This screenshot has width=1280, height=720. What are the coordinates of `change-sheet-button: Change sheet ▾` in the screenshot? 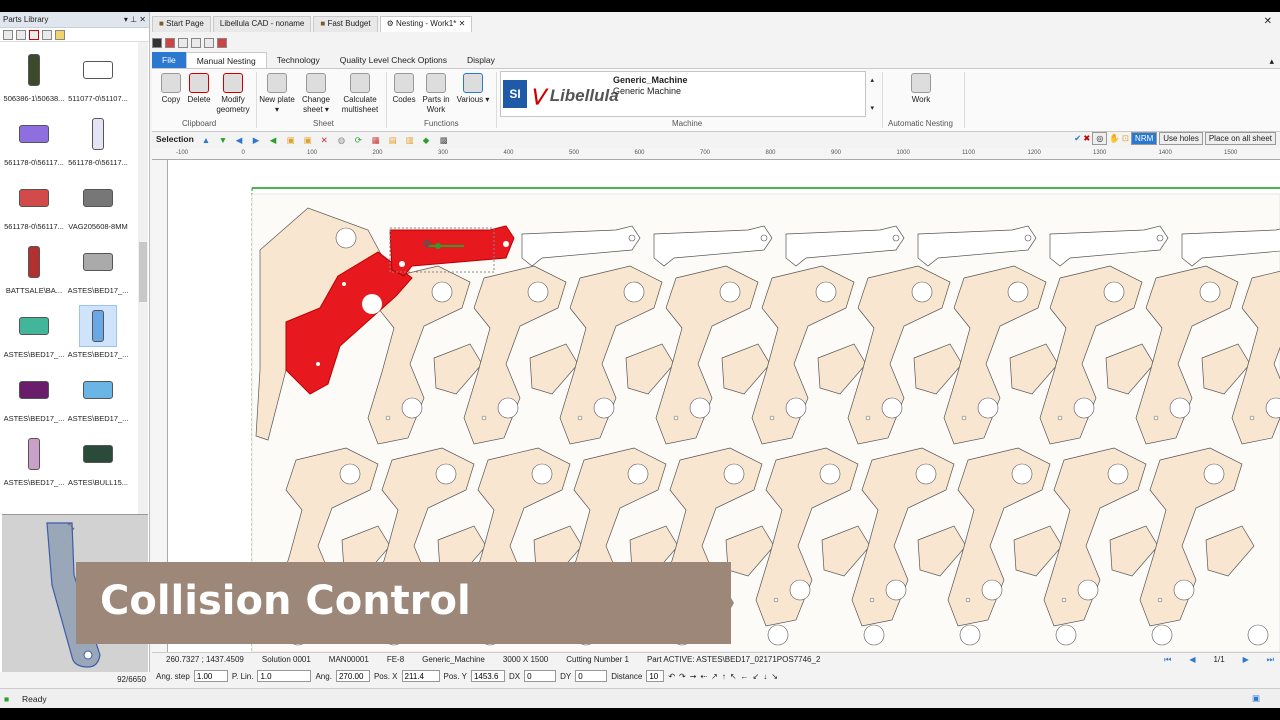 It's located at (316, 94).